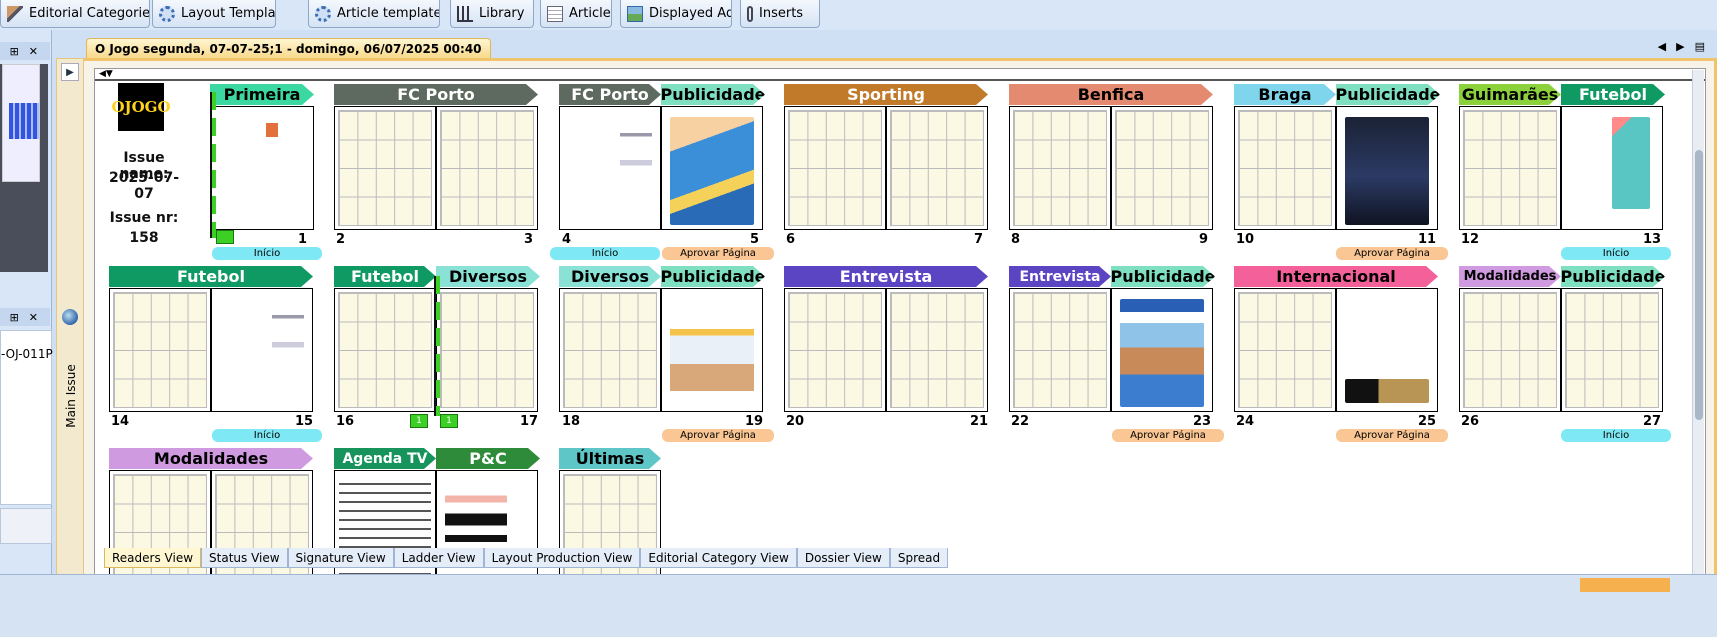 Image resolution: width=1717 pixels, height=637 pixels. I want to click on section-banner-internacional: Internacional, so click(1336, 276).